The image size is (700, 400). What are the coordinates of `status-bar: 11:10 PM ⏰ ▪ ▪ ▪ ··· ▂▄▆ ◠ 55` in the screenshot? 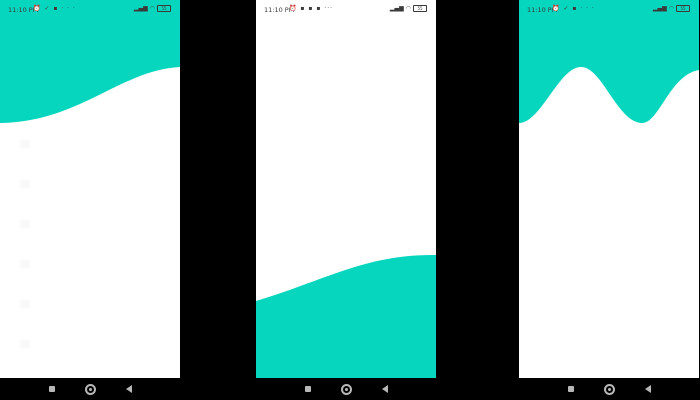 It's located at (346, 10).